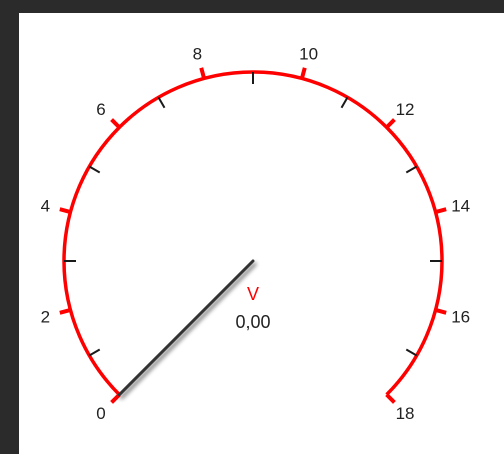 The width and height of the screenshot is (504, 454). What do you see at coordinates (100, 413) in the screenshot?
I see `tick-label: 0` at bounding box center [100, 413].